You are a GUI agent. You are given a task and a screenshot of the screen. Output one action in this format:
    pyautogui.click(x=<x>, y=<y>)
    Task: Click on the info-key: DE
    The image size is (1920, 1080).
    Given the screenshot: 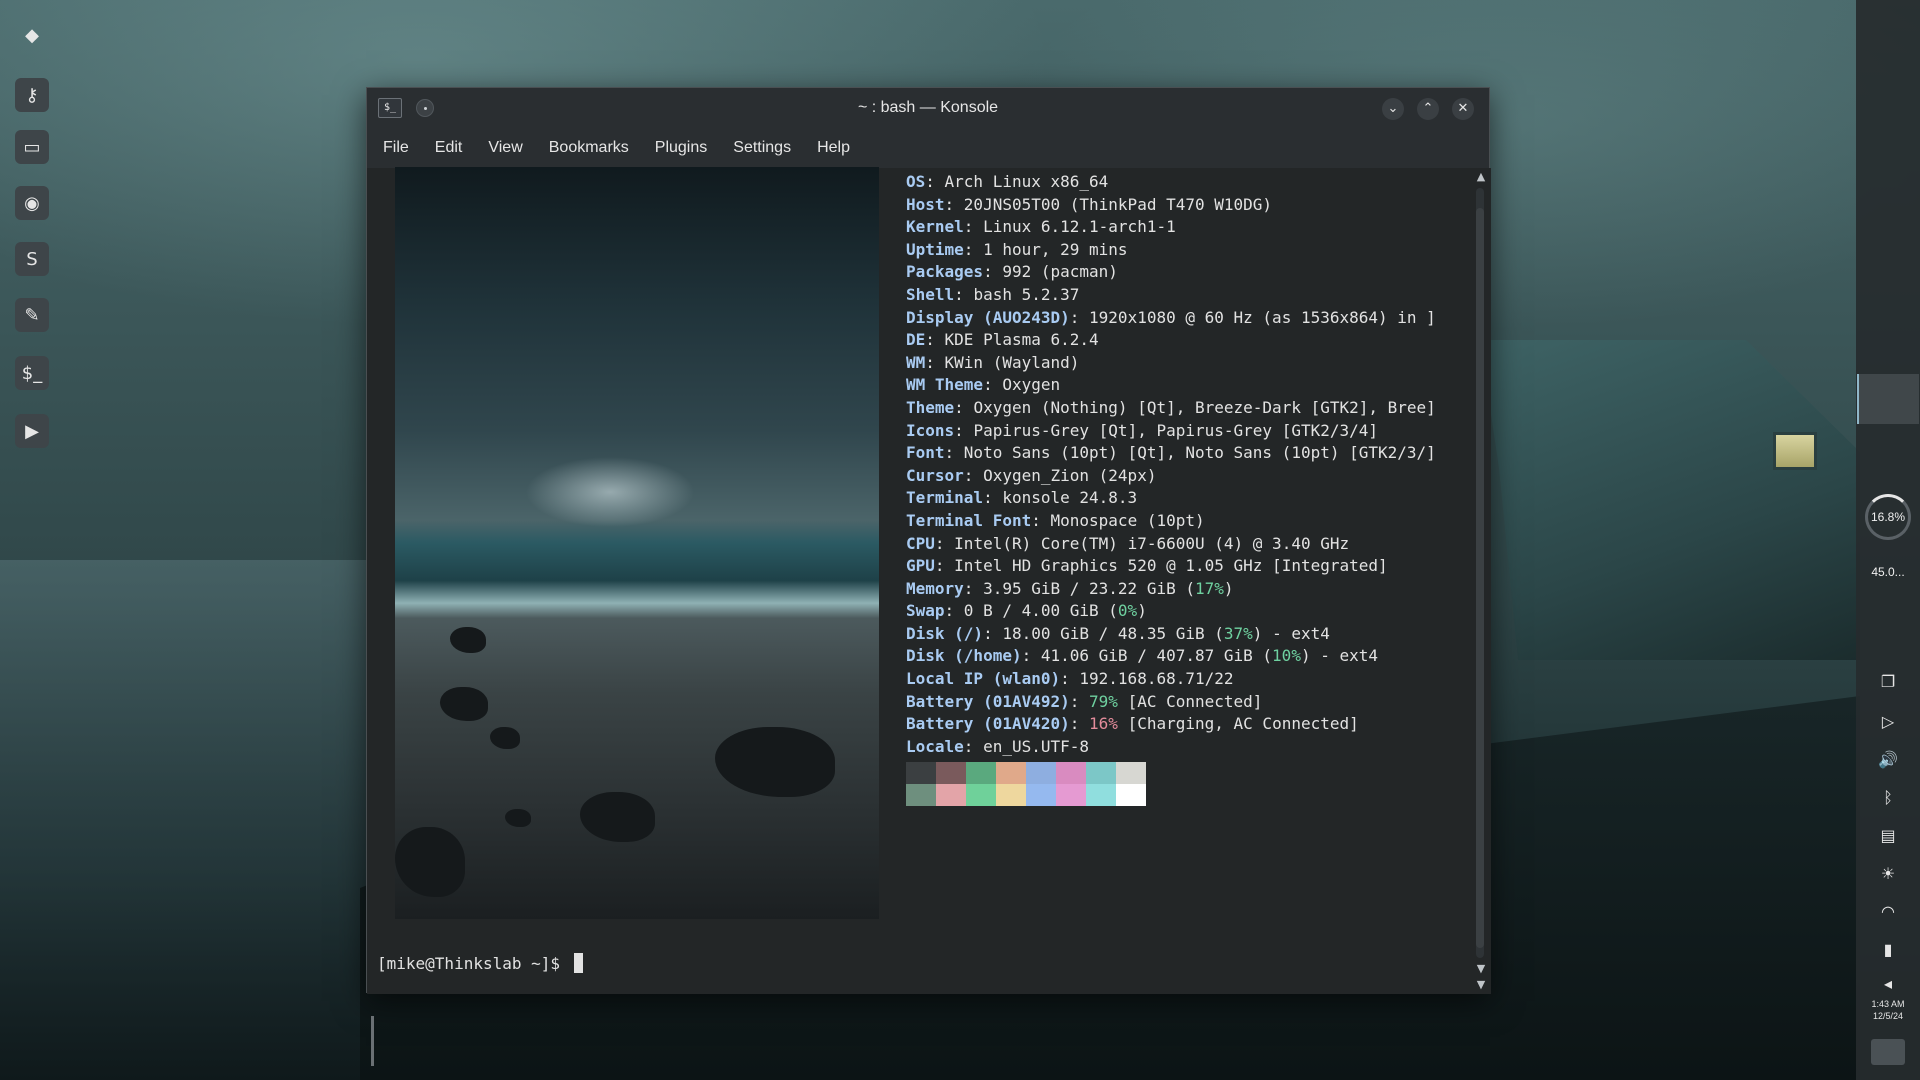 What is the action you would take?
    pyautogui.click(x=916, y=340)
    